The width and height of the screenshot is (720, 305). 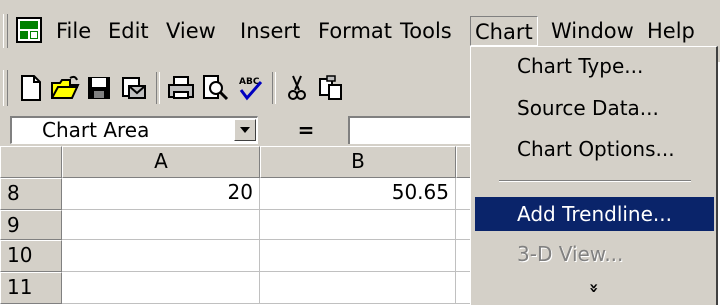 I want to click on save-button, so click(x=99, y=88).